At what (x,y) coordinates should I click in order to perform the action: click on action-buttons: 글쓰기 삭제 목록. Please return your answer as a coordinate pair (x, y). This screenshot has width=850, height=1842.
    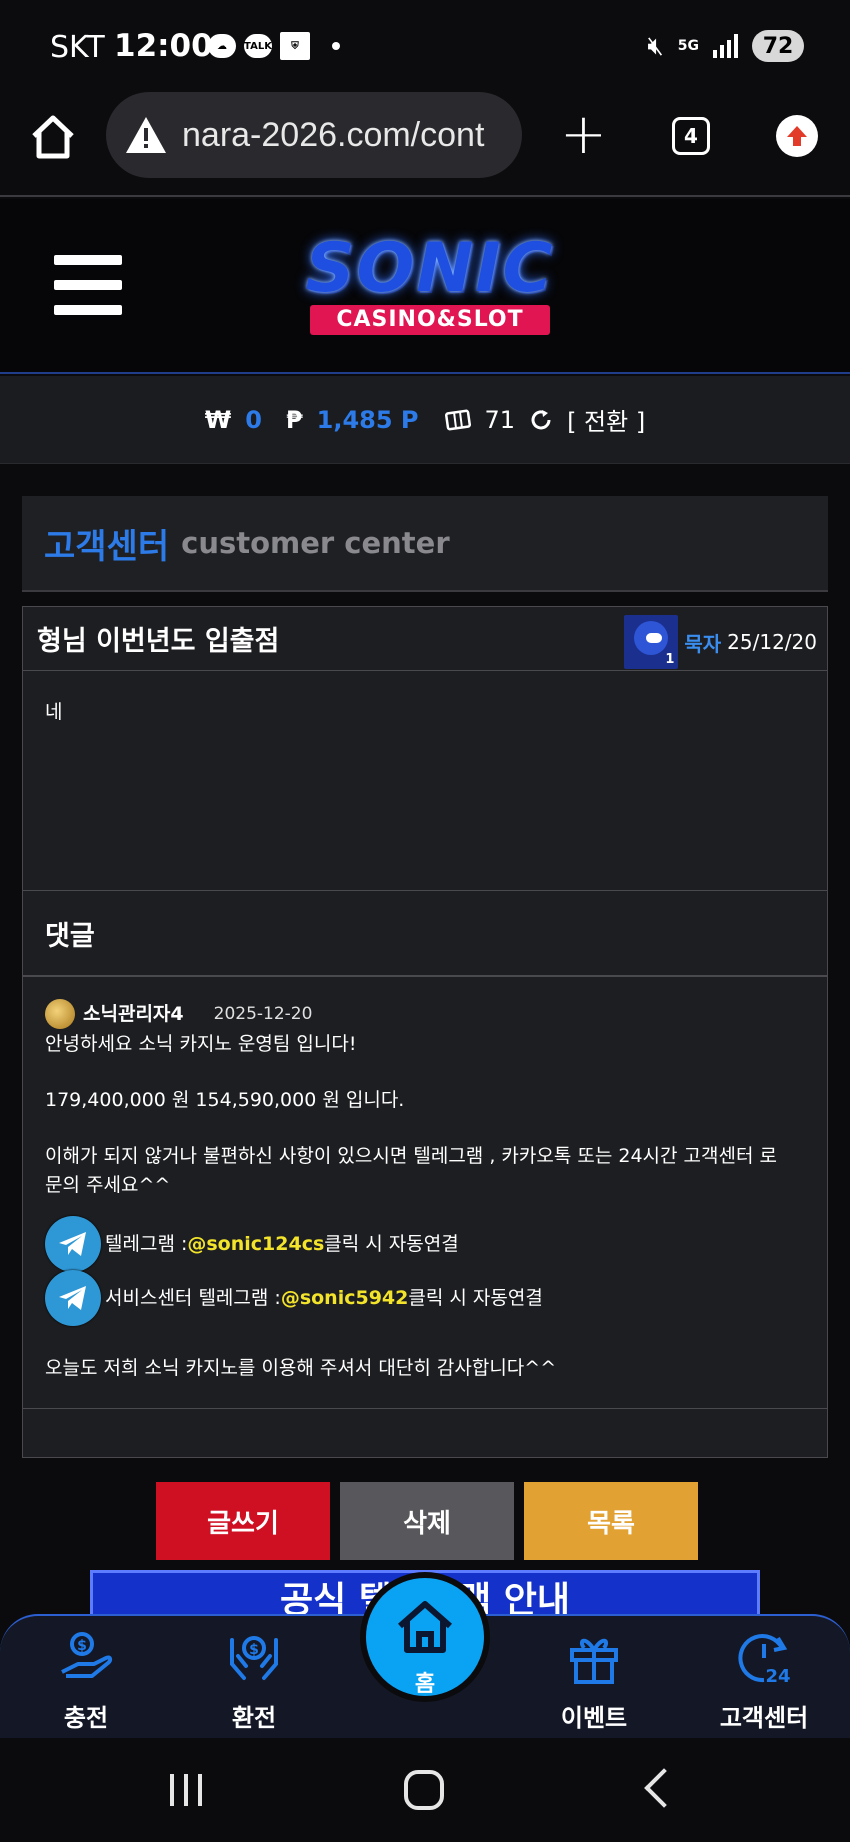
    Looking at the image, I should click on (427, 1521).